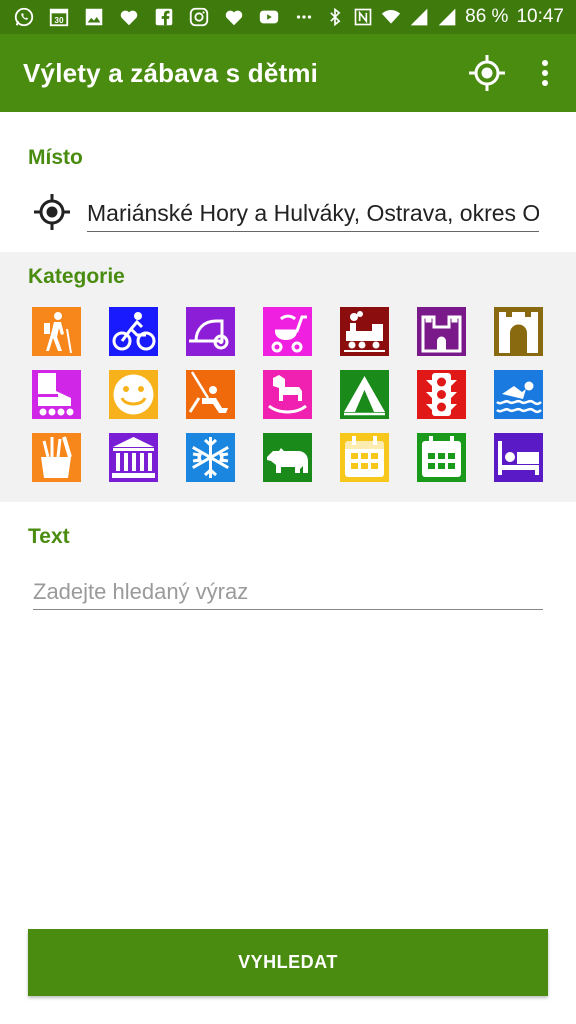 This screenshot has width=576, height=1024. What do you see at coordinates (391, 17) in the screenshot?
I see `wifi-icon` at bounding box center [391, 17].